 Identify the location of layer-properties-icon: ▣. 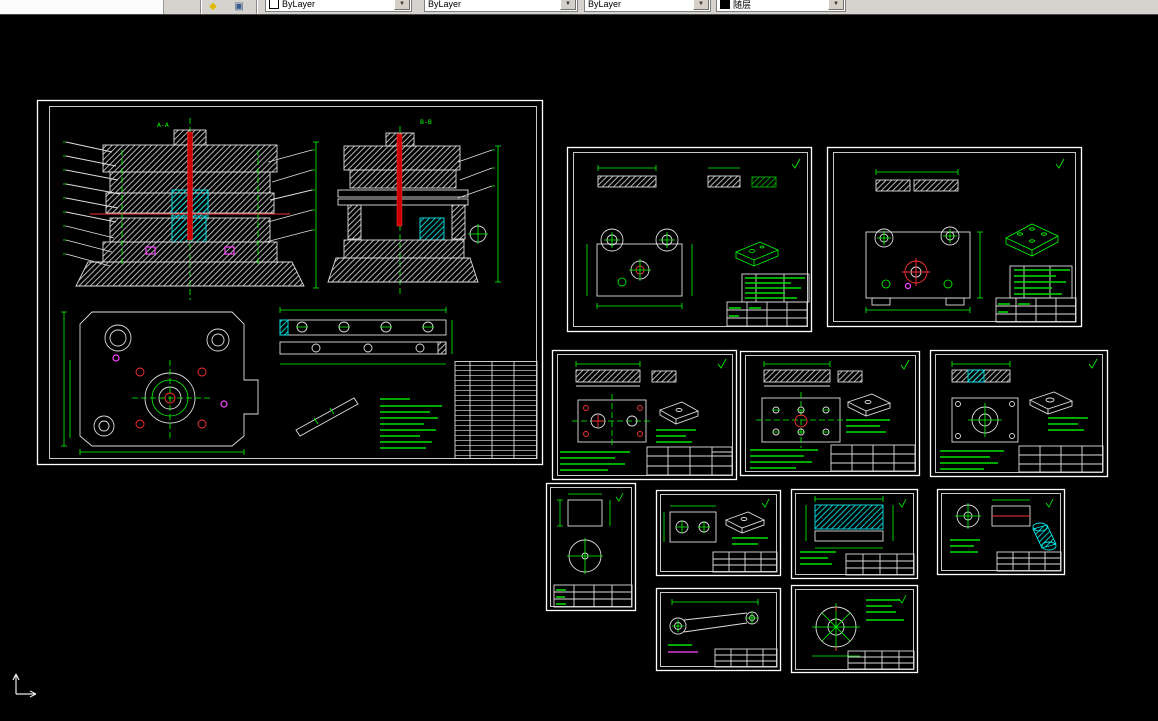
(239, 6).